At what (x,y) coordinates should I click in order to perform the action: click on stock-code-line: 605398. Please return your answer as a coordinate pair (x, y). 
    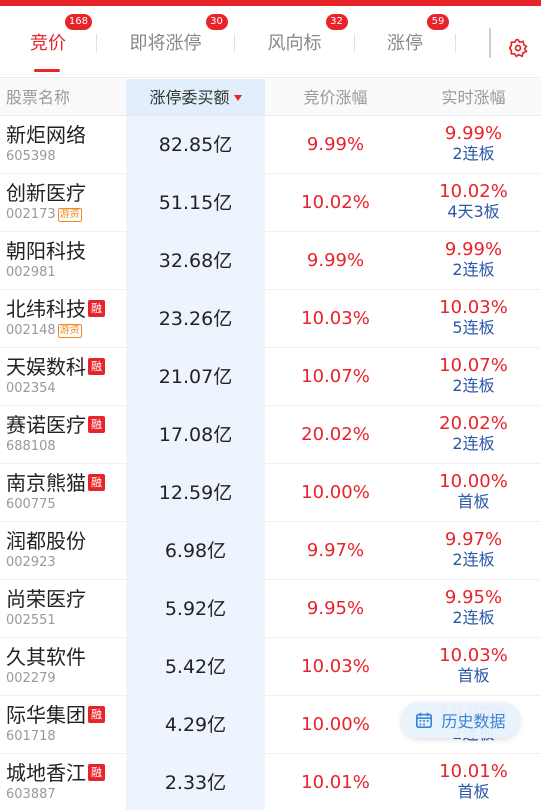
    Looking at the image, I should click on (46, 157).